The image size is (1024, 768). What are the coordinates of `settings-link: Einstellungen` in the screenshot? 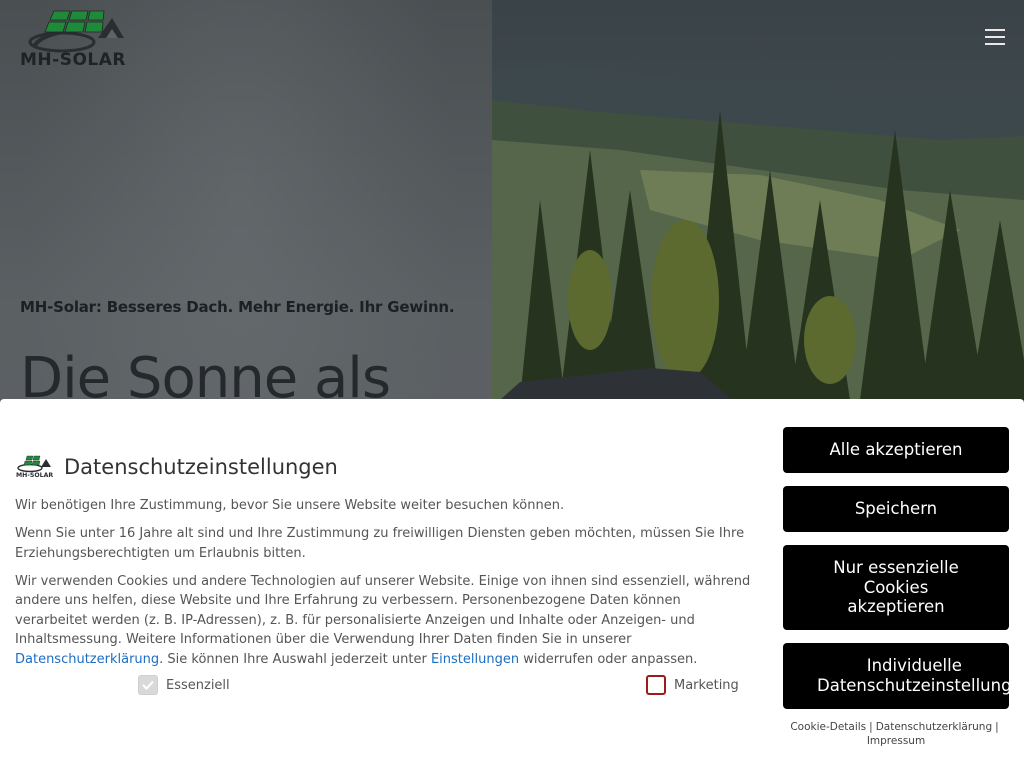 It's located at (475, 659).